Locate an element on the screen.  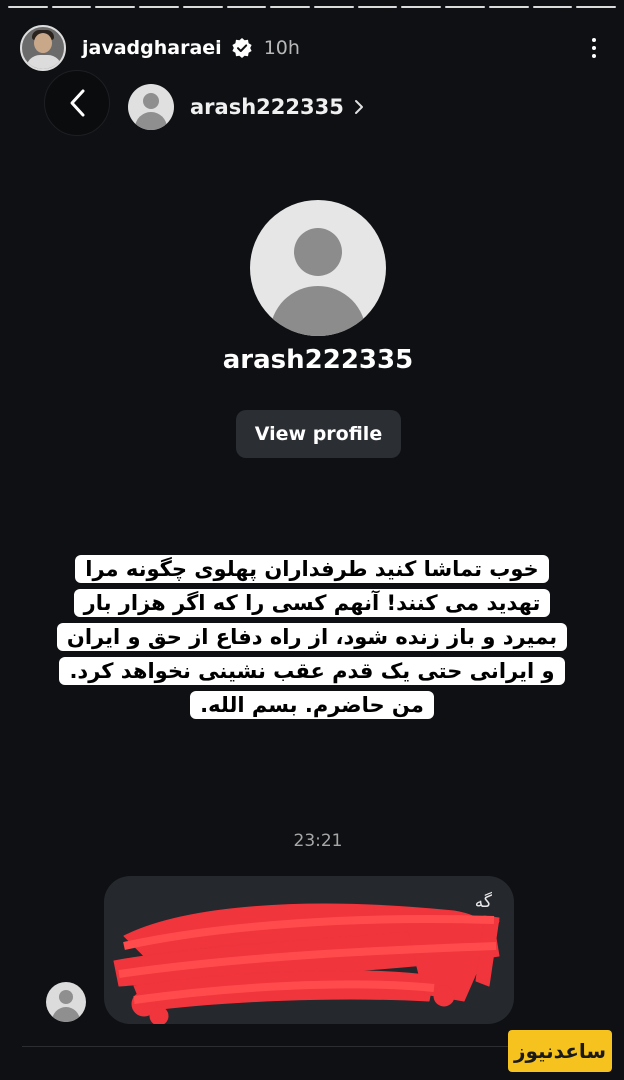
chevron-right-icon is located at coordinates (358, 107).